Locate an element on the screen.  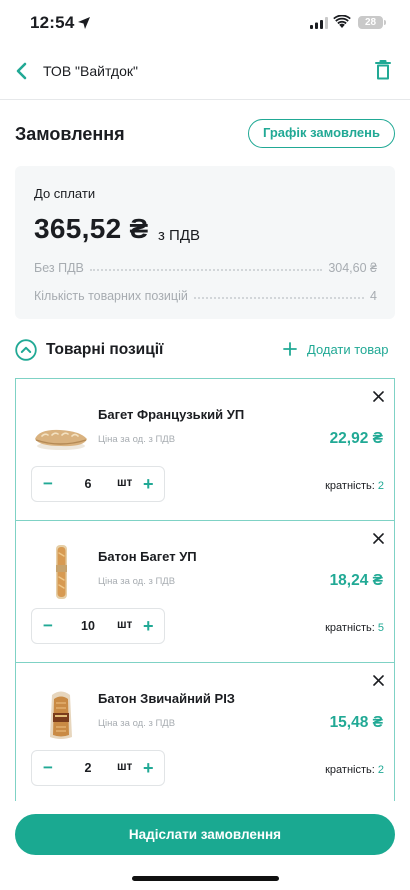
trash-icon is located at coordinates (383, 70).